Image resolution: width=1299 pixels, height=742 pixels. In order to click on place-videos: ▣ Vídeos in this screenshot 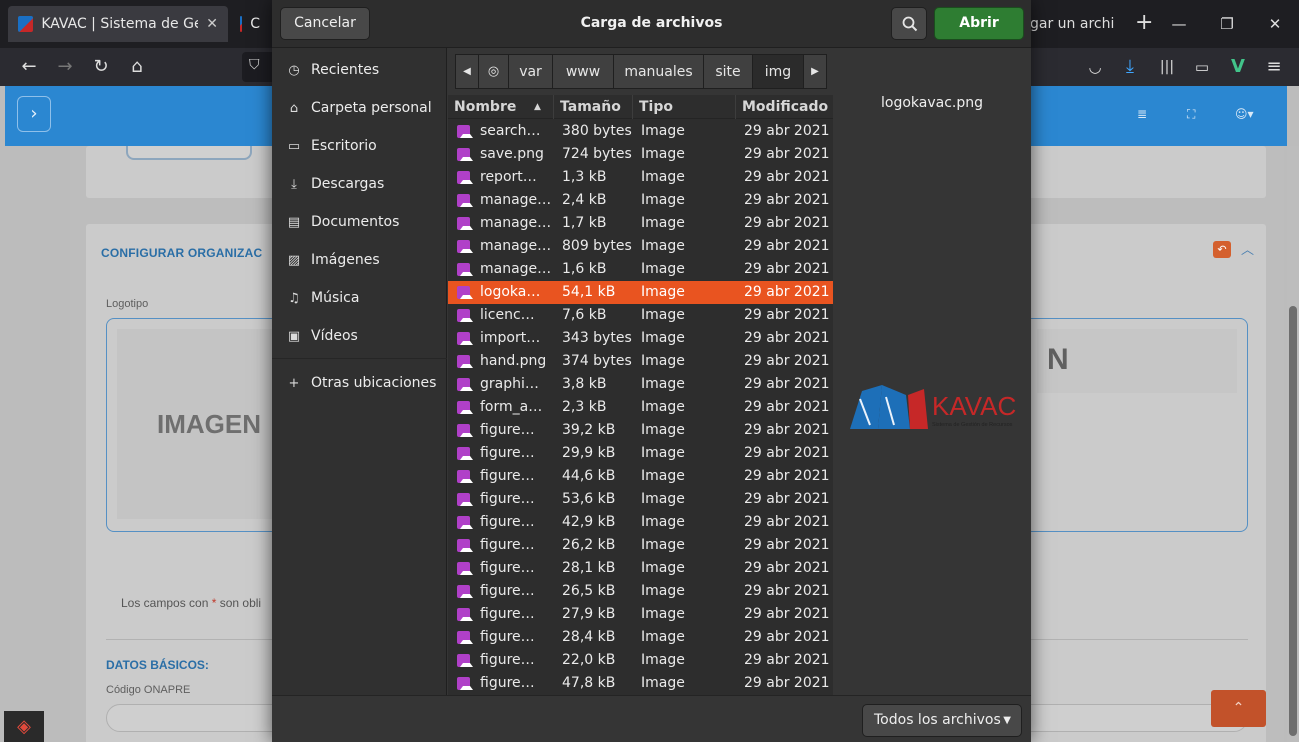, I will do `click(359, 336)`.